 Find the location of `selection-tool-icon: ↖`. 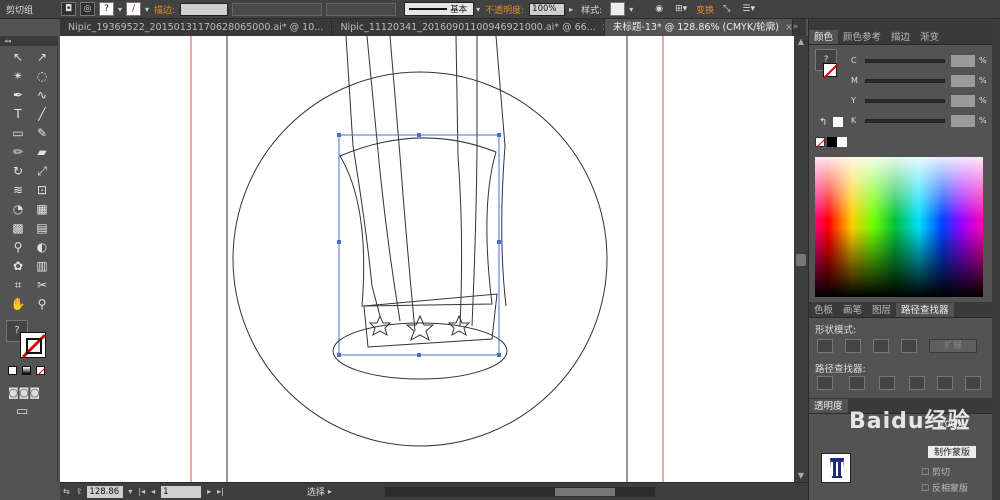

selection-tool-icon: ↖ is located at coordinates (18, 57).